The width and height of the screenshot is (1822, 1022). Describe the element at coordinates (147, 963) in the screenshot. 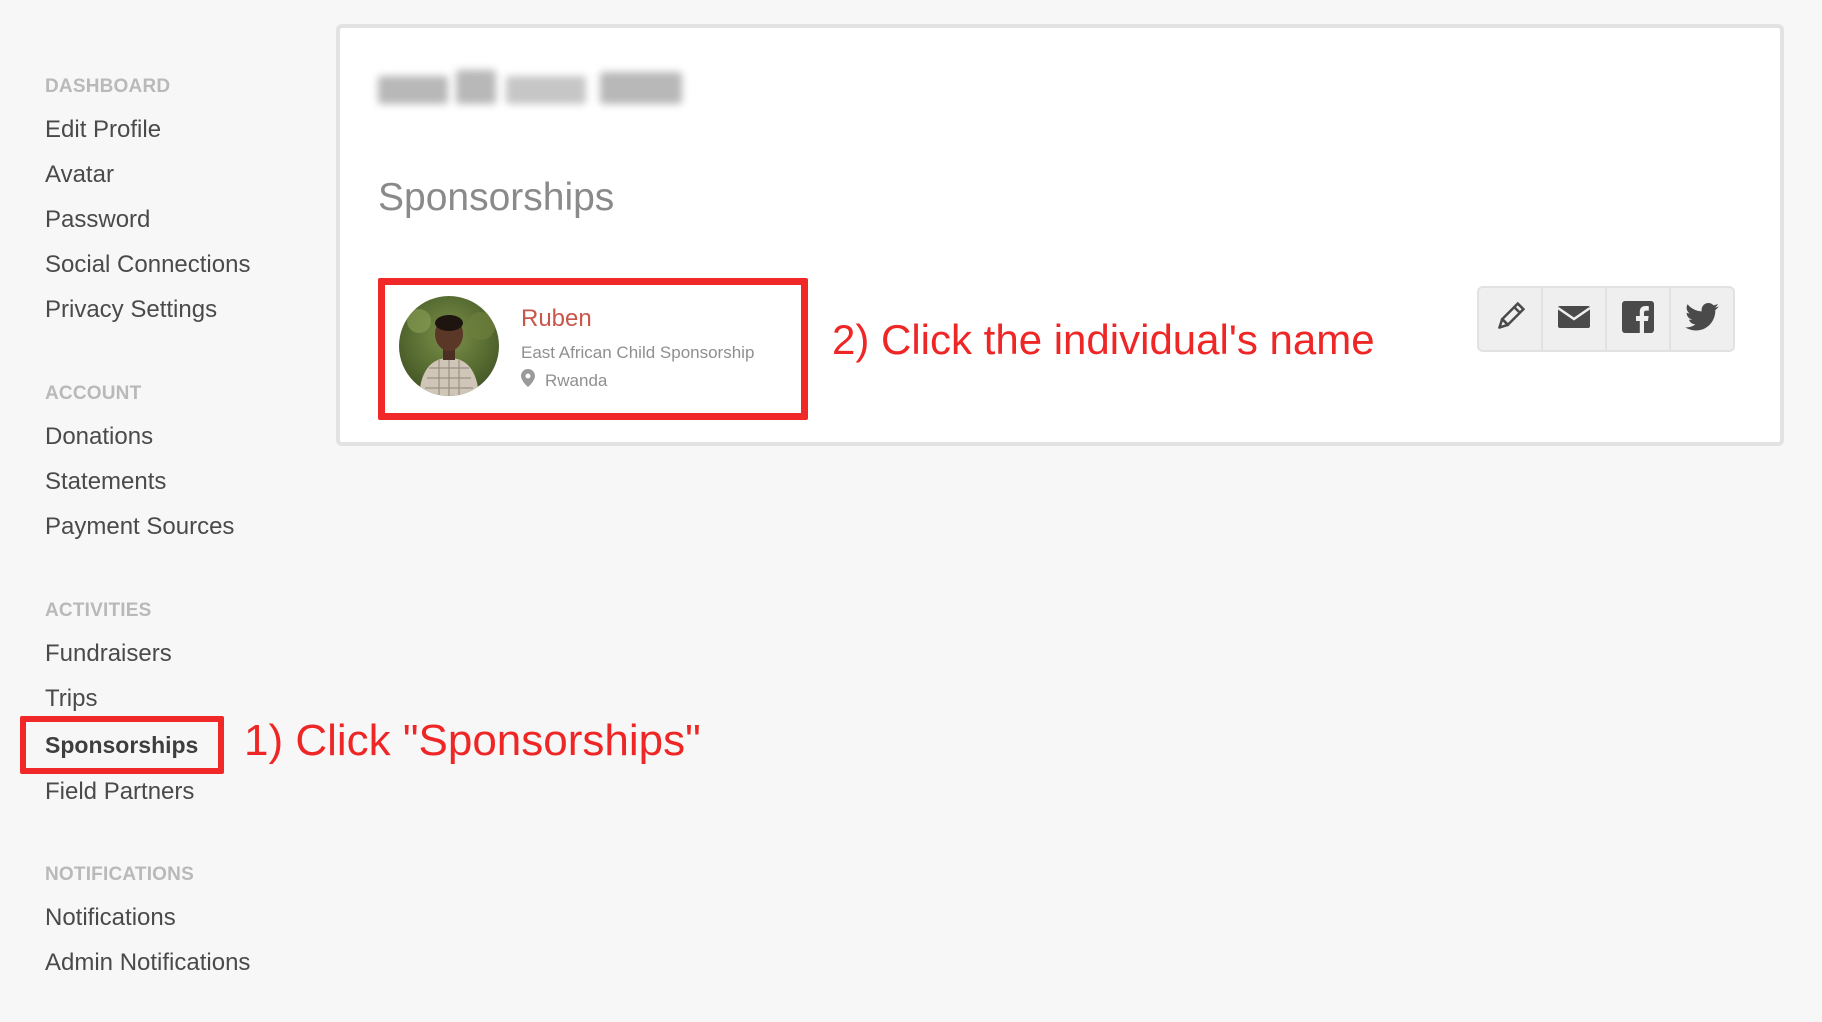

I see `sidebar-item-admin-notifications: Admin Notifications` at that location.